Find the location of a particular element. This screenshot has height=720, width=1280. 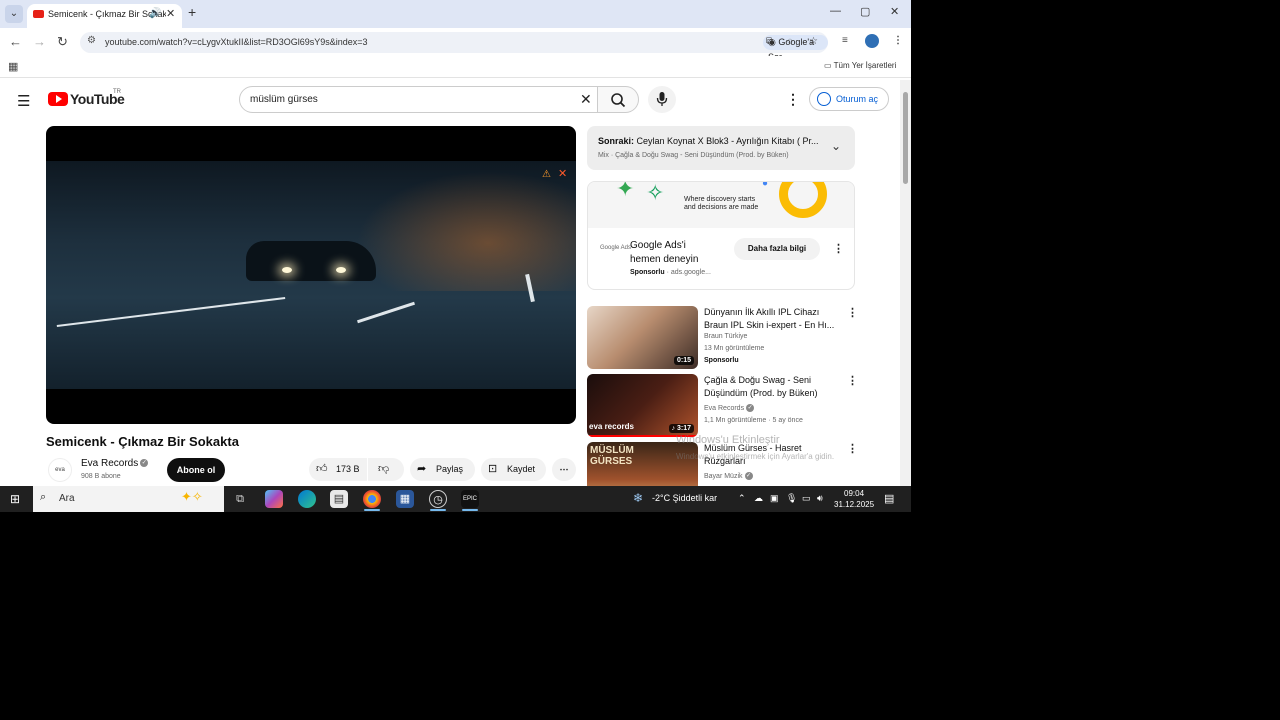

like-button: 👍︎ 173 B is located at coordinates (338, 469).